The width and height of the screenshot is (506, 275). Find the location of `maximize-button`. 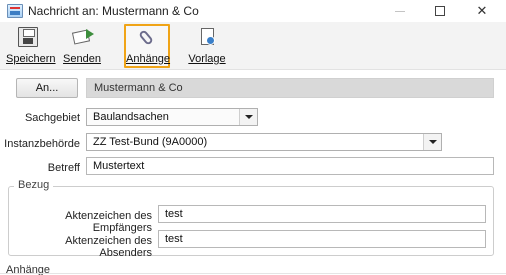

maximize-button is located at coordinates (440, 11).